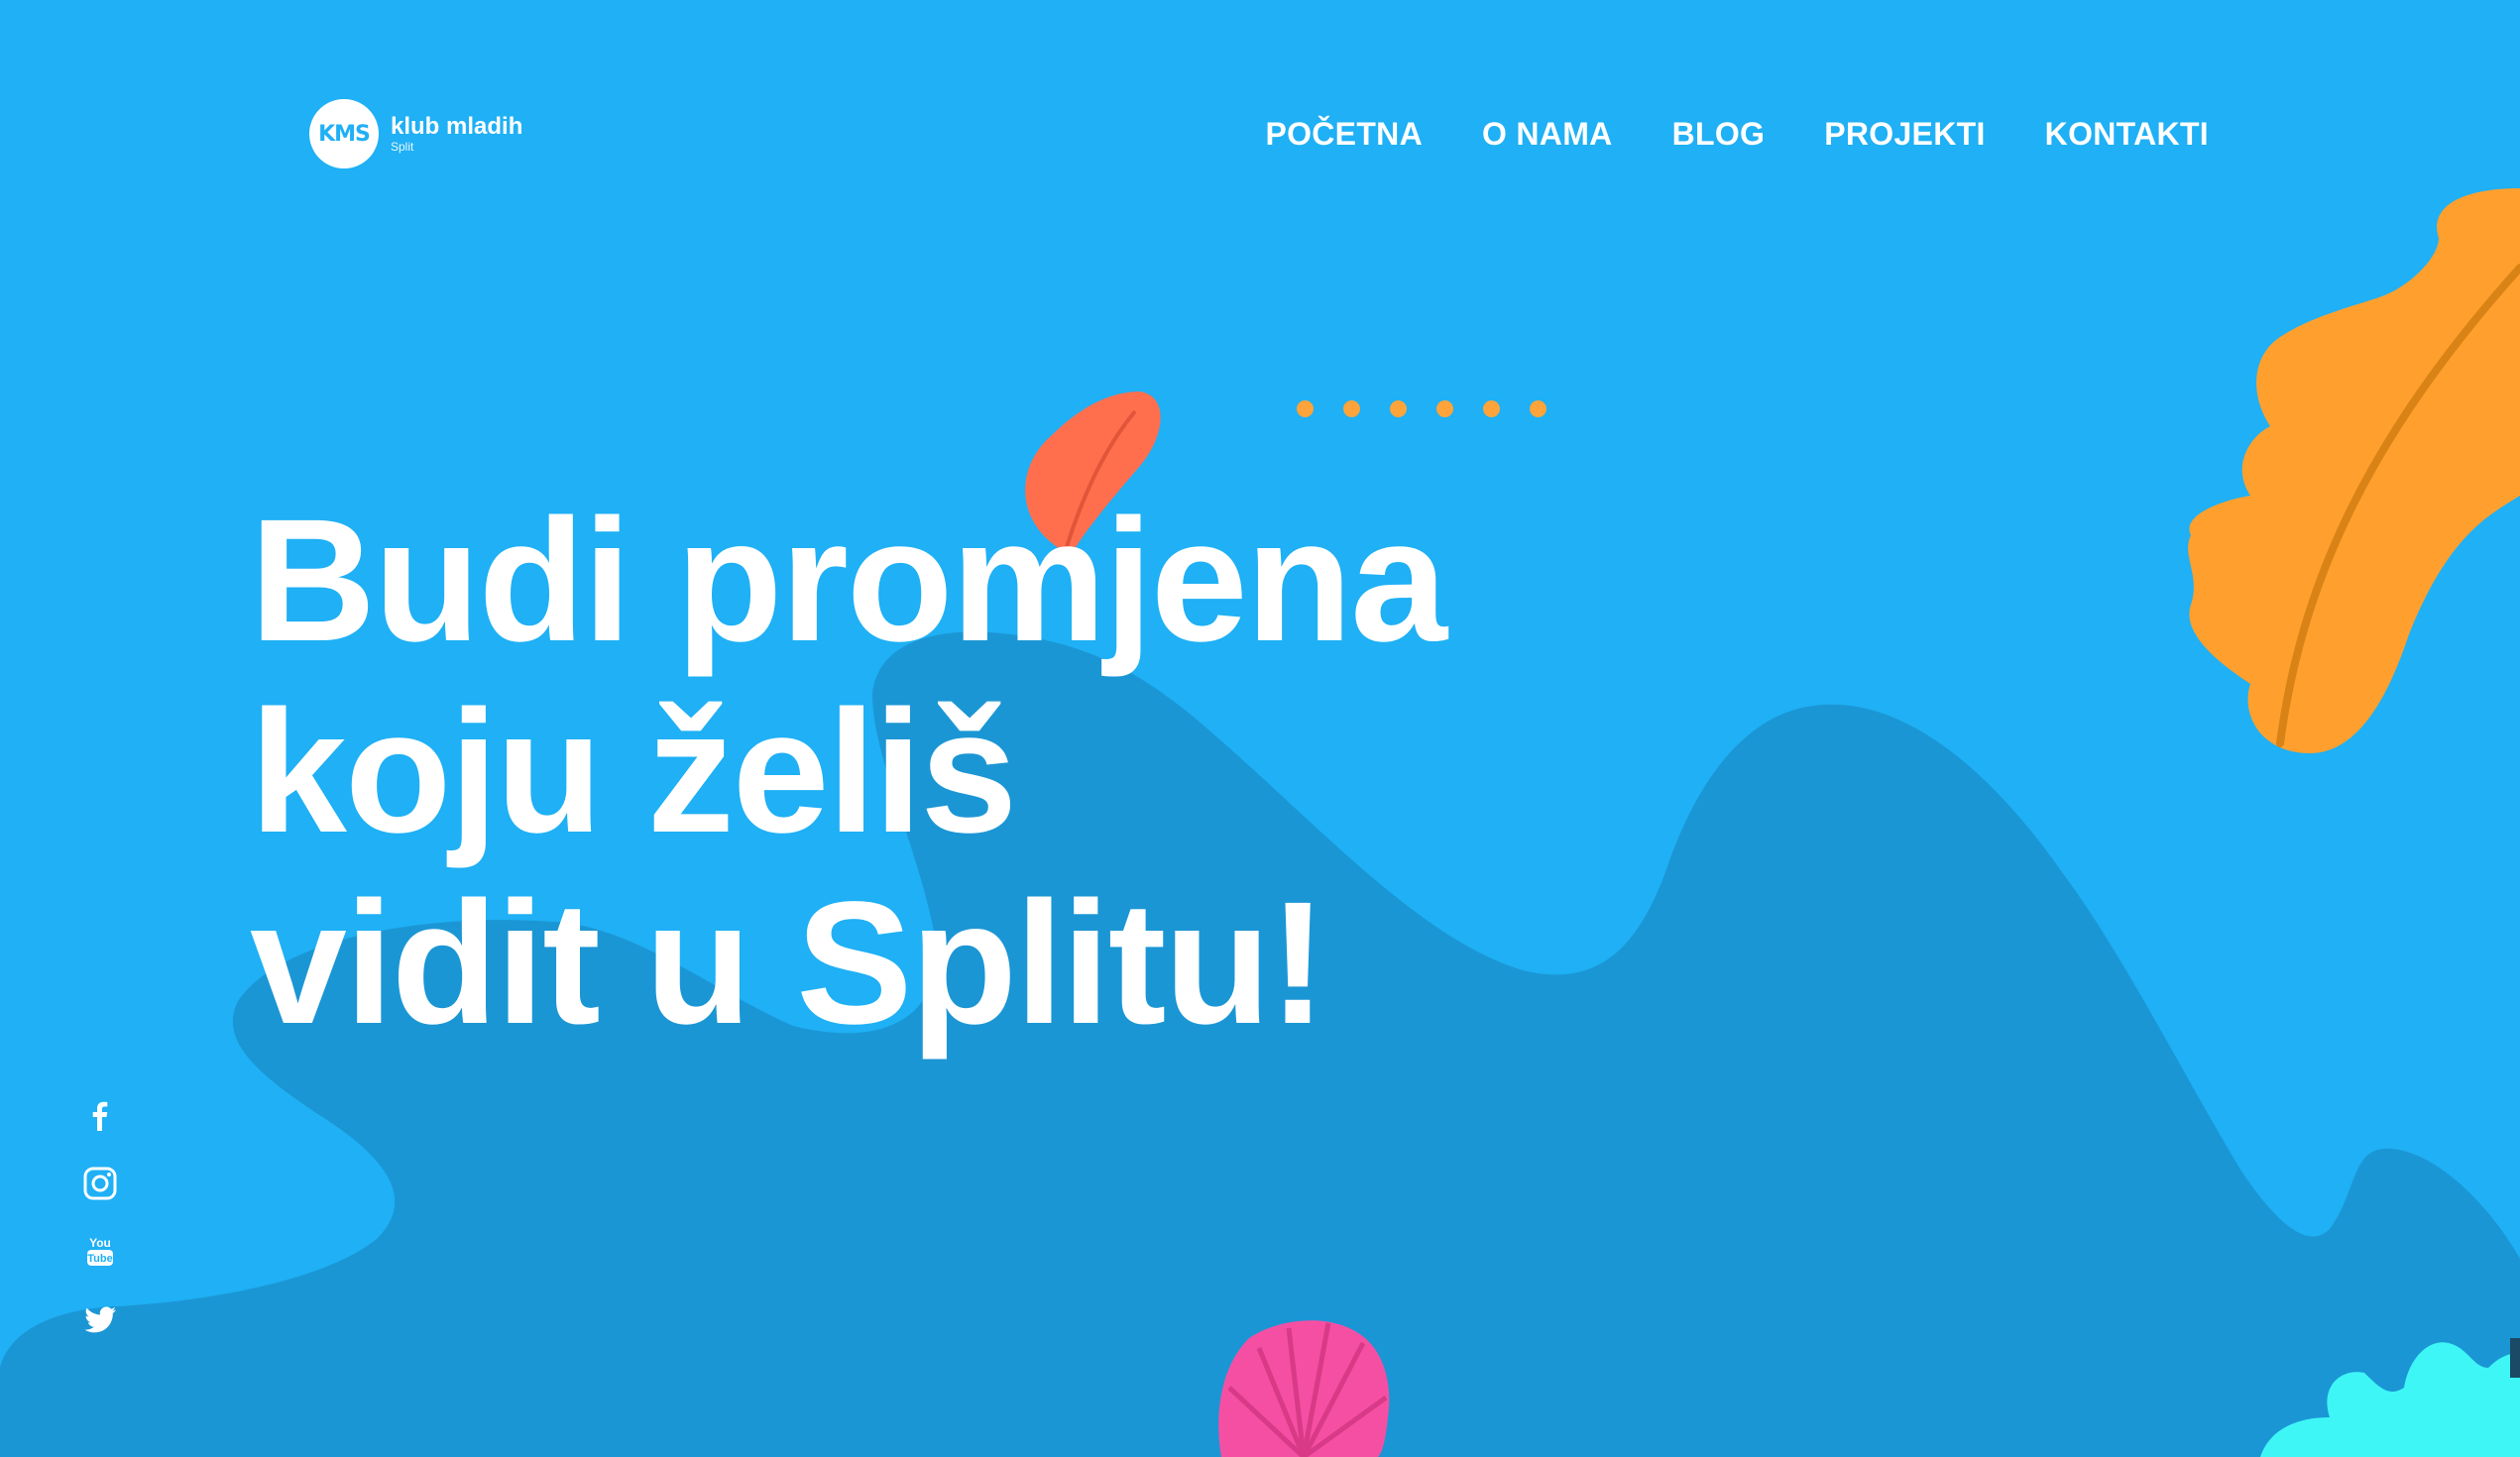 Image resolution: width=2520 pixels, height=1457 pixels. What do you see at coordinates (344, 133) in the screenshot?
I see `logo-badge: KMS` at bounding box center [344, 133].